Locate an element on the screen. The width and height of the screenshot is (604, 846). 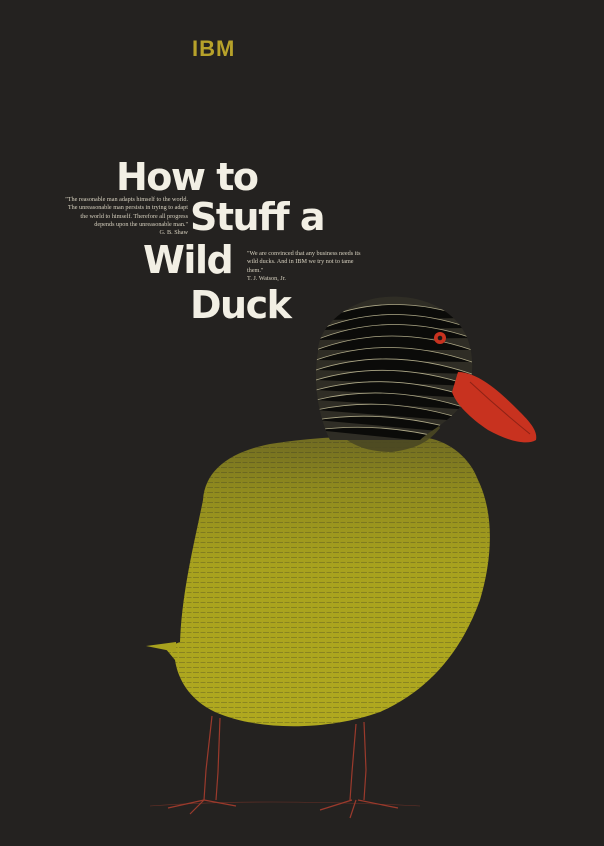
duck-tail is located at coordinates (161, 647).